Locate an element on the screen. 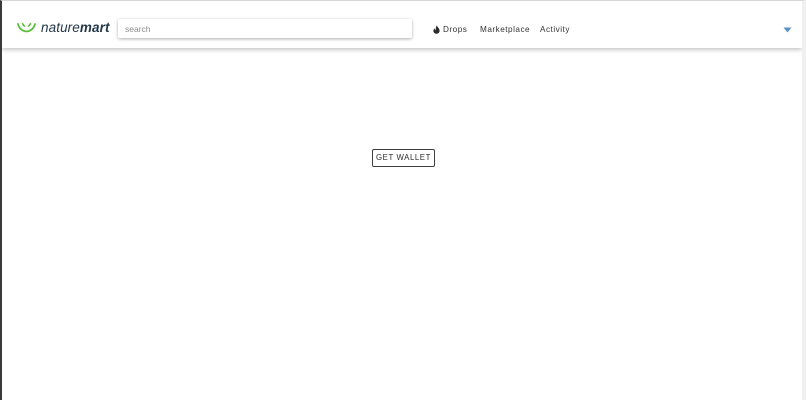 The height and width of the screenshot is (400, 806). brand-name-light: nature is located at coordinates (60, 27).